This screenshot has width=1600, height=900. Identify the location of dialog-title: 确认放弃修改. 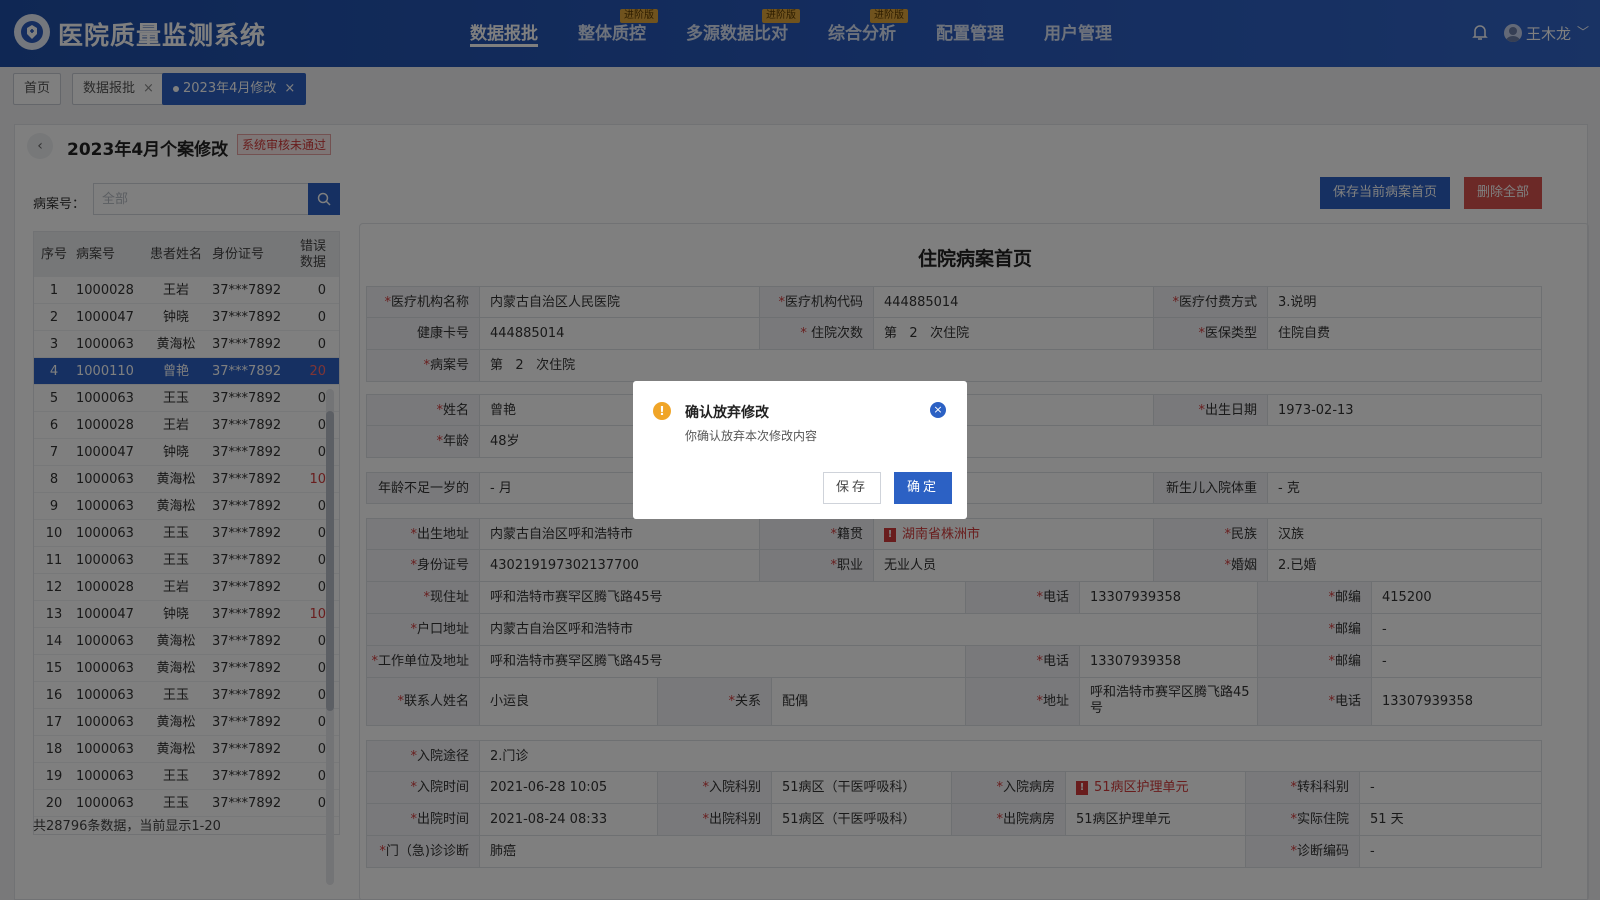
(727, 413).